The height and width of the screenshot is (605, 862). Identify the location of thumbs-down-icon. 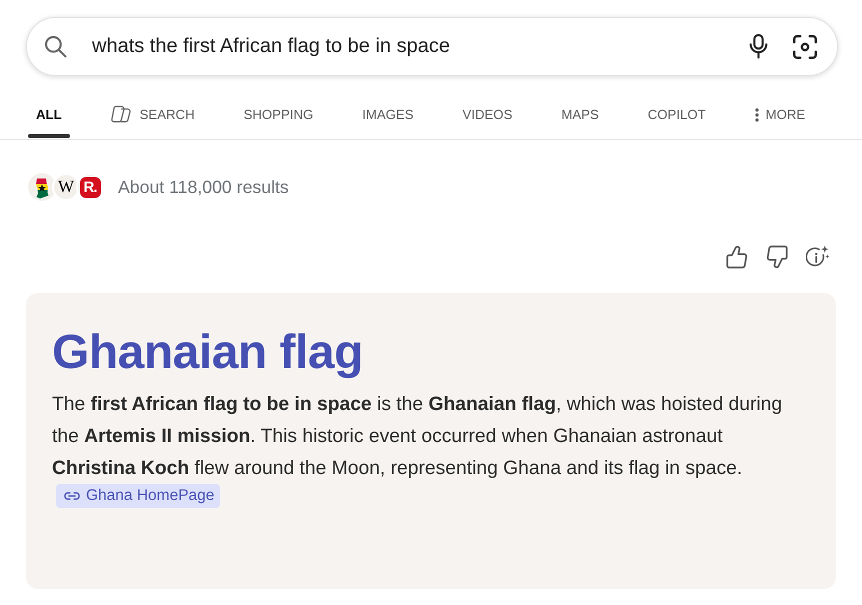
(777, 257).